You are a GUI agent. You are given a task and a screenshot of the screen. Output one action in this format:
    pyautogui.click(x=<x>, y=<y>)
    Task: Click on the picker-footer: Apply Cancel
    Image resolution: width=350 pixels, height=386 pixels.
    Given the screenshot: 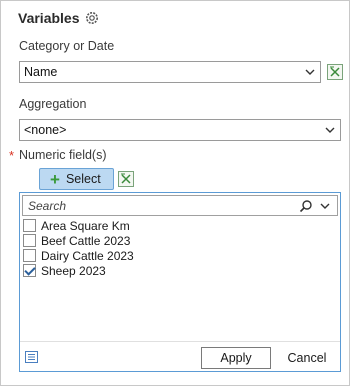 What is the action you would take?
    pyautogui.click(x=180, y=356)
    